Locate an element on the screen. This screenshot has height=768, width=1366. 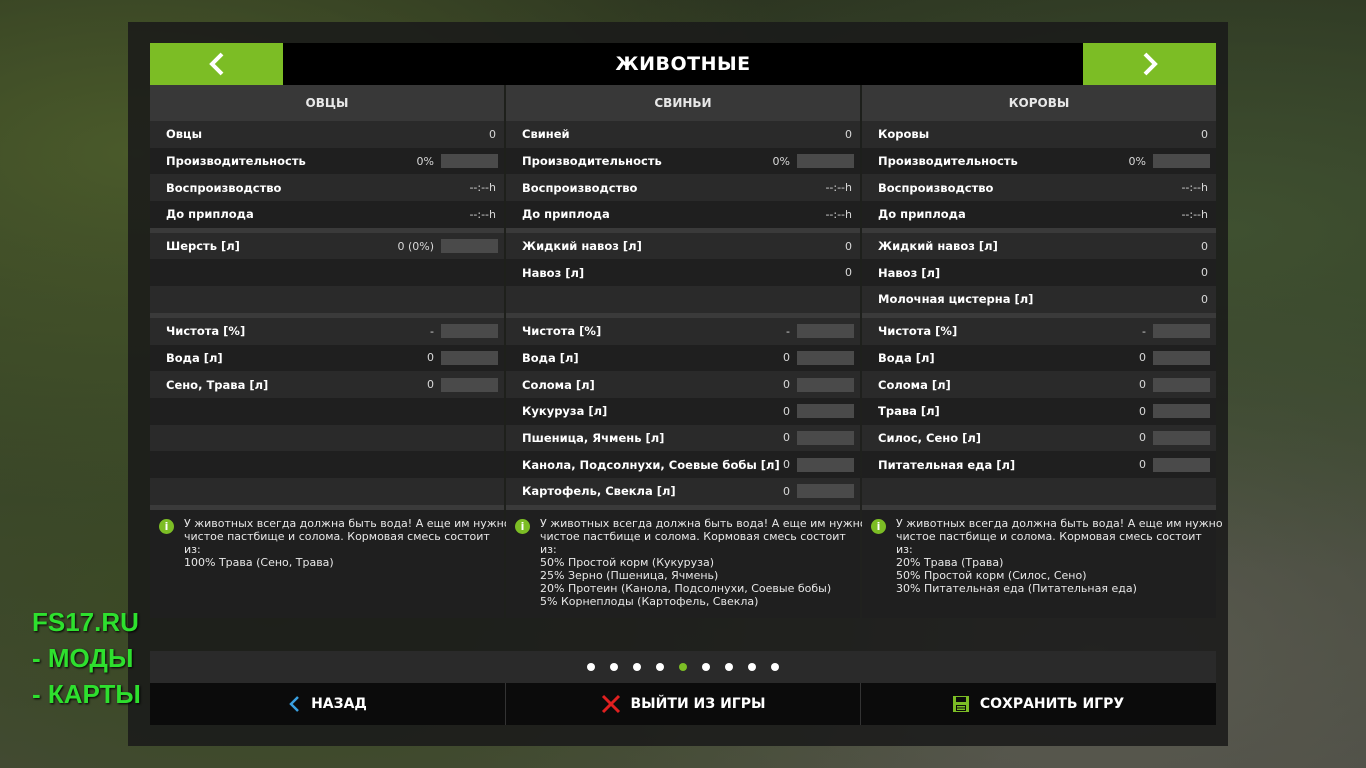
row-label: Кукуруза [л] is located at coordinates (565, 411).